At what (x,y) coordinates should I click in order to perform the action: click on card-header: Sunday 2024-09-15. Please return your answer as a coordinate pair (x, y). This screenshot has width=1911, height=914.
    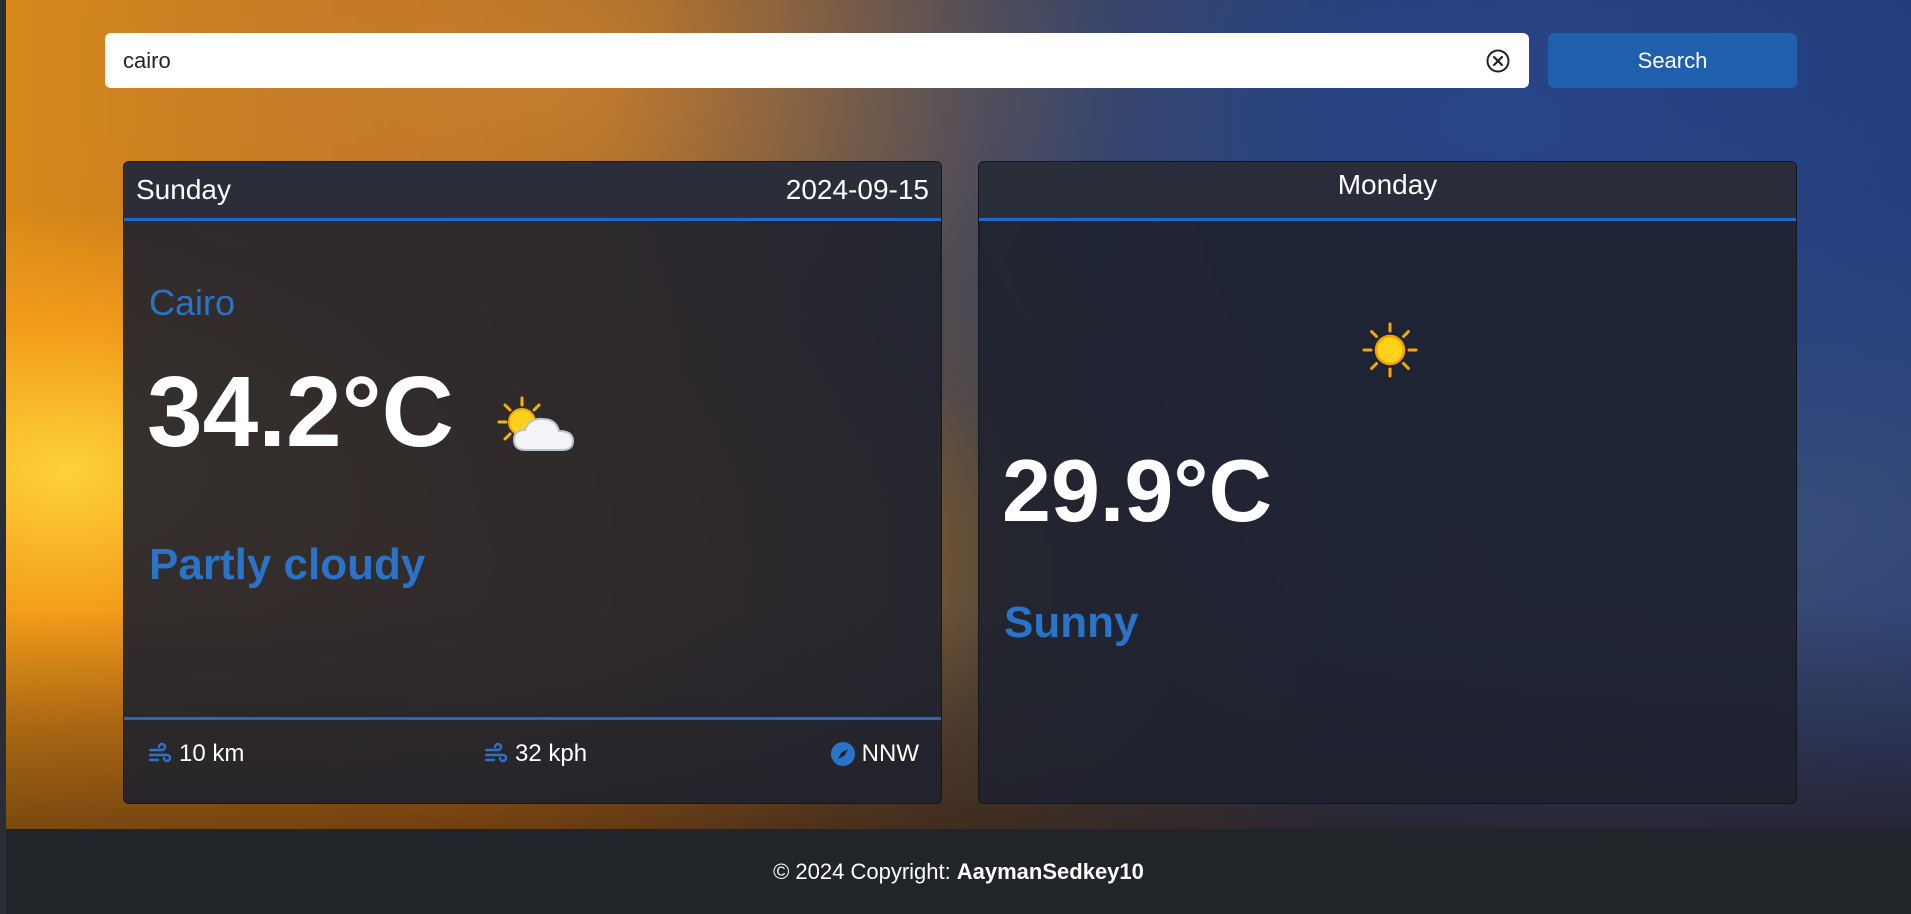
    Looking at the image, I should click on (532, 191).